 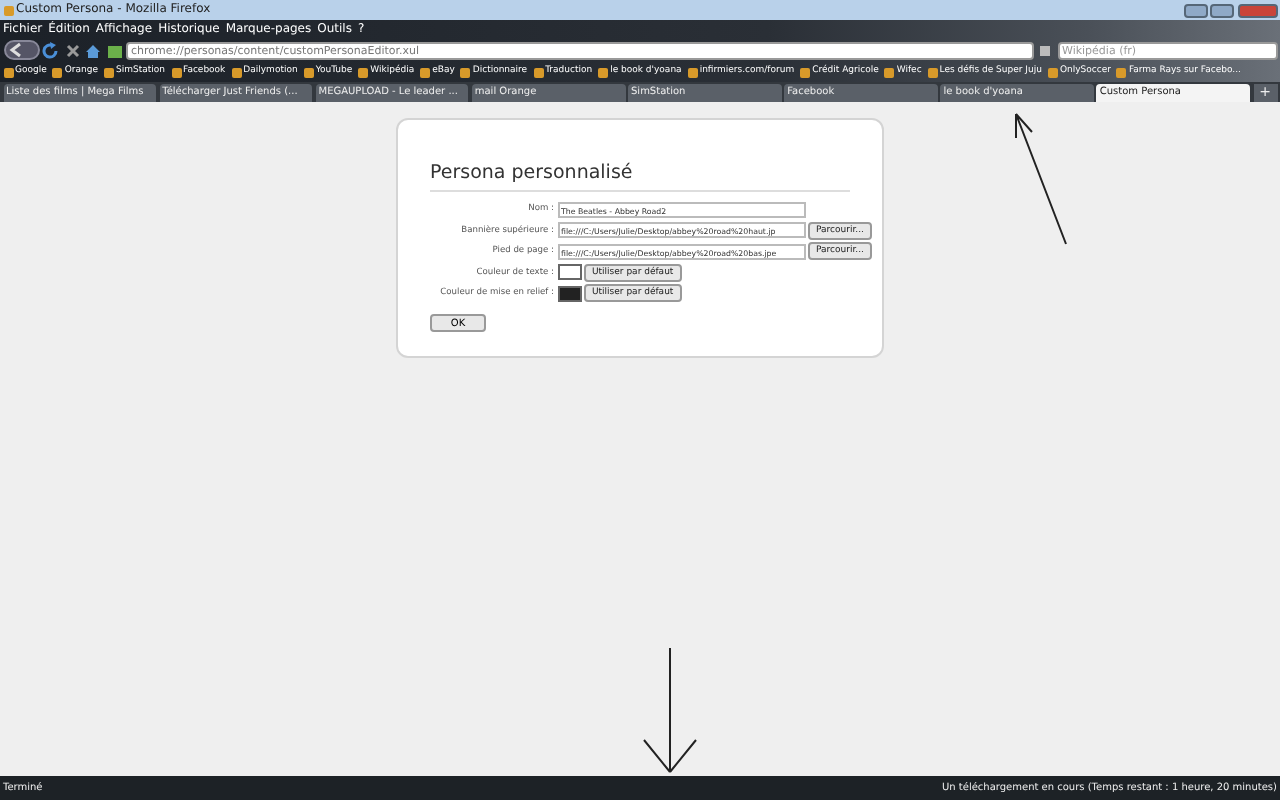 What do you see at coordinates (1257, 10) in the screenshot?
I see `close-button` at bounding box center [1257, 10].